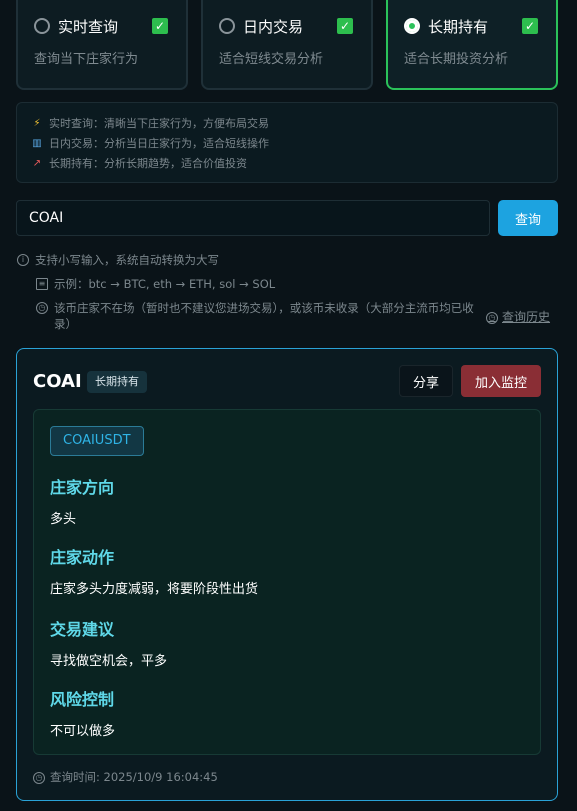 The height and width of the screenshot is (811, 577). I want to click on hint-text: 示例：btc → BTC, eth → ETH, sol → SOL, so click(165, 284).